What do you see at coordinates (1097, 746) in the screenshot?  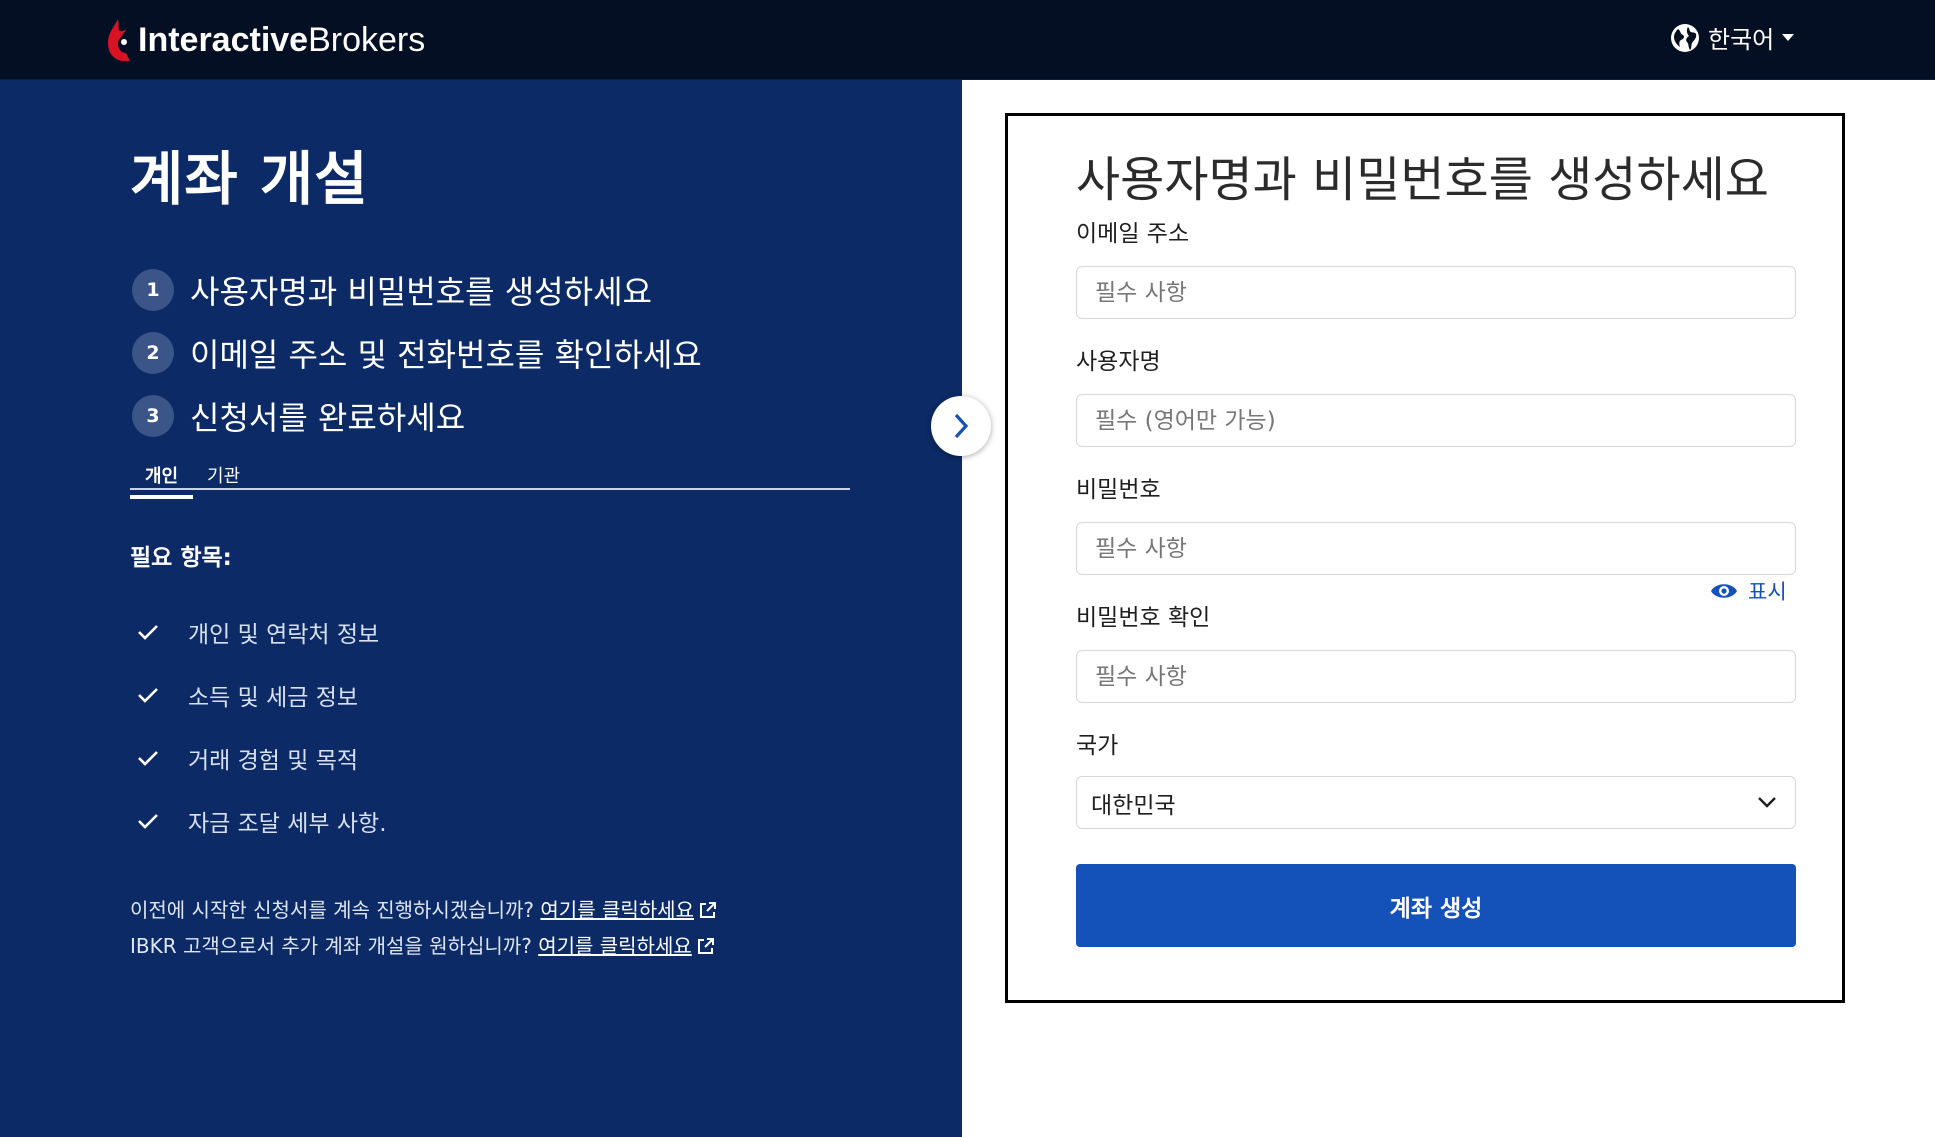 I see `country-label: 국가` at bounding box center [1097, 746].